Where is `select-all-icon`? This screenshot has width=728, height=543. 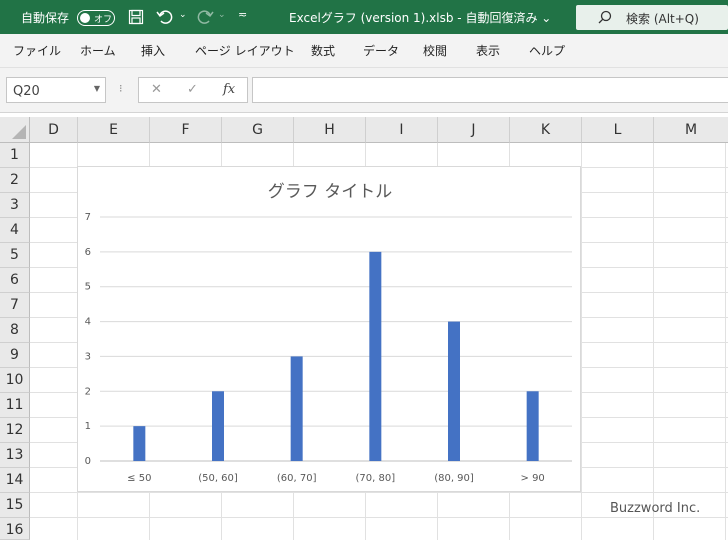
select-all-icon is located at coordinates (19, 132).